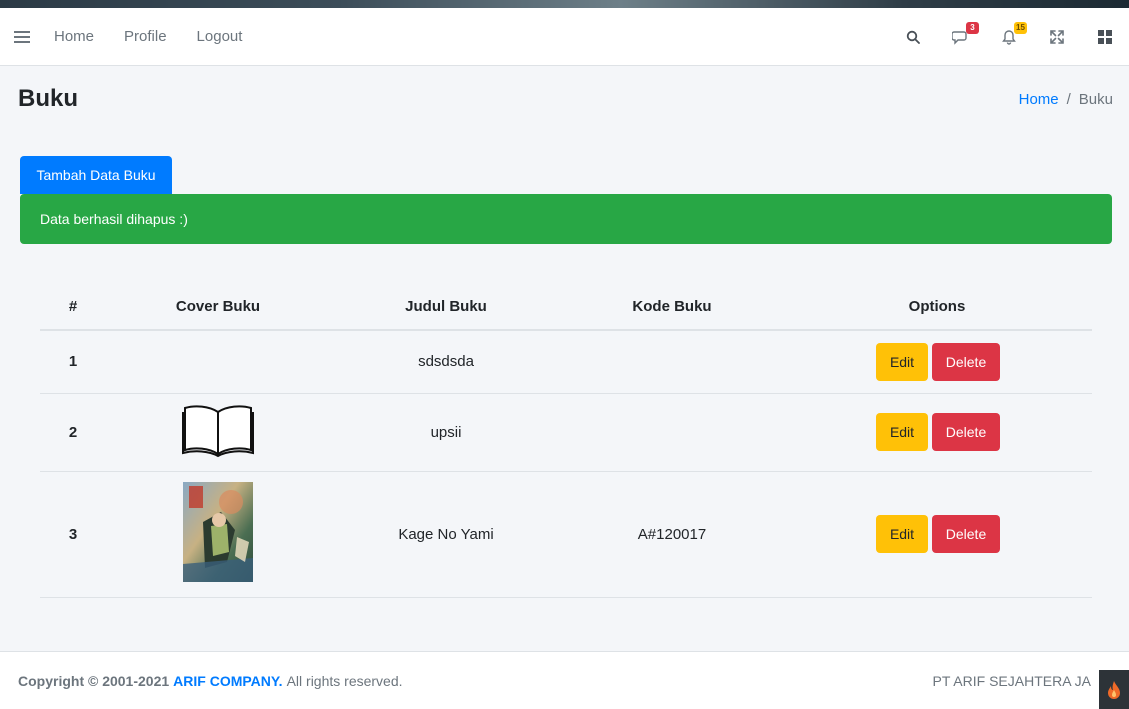 This screenshot has width=1129, height=709. I want to click on add-book-button: Tambah Data Buku, so click(96, 175).